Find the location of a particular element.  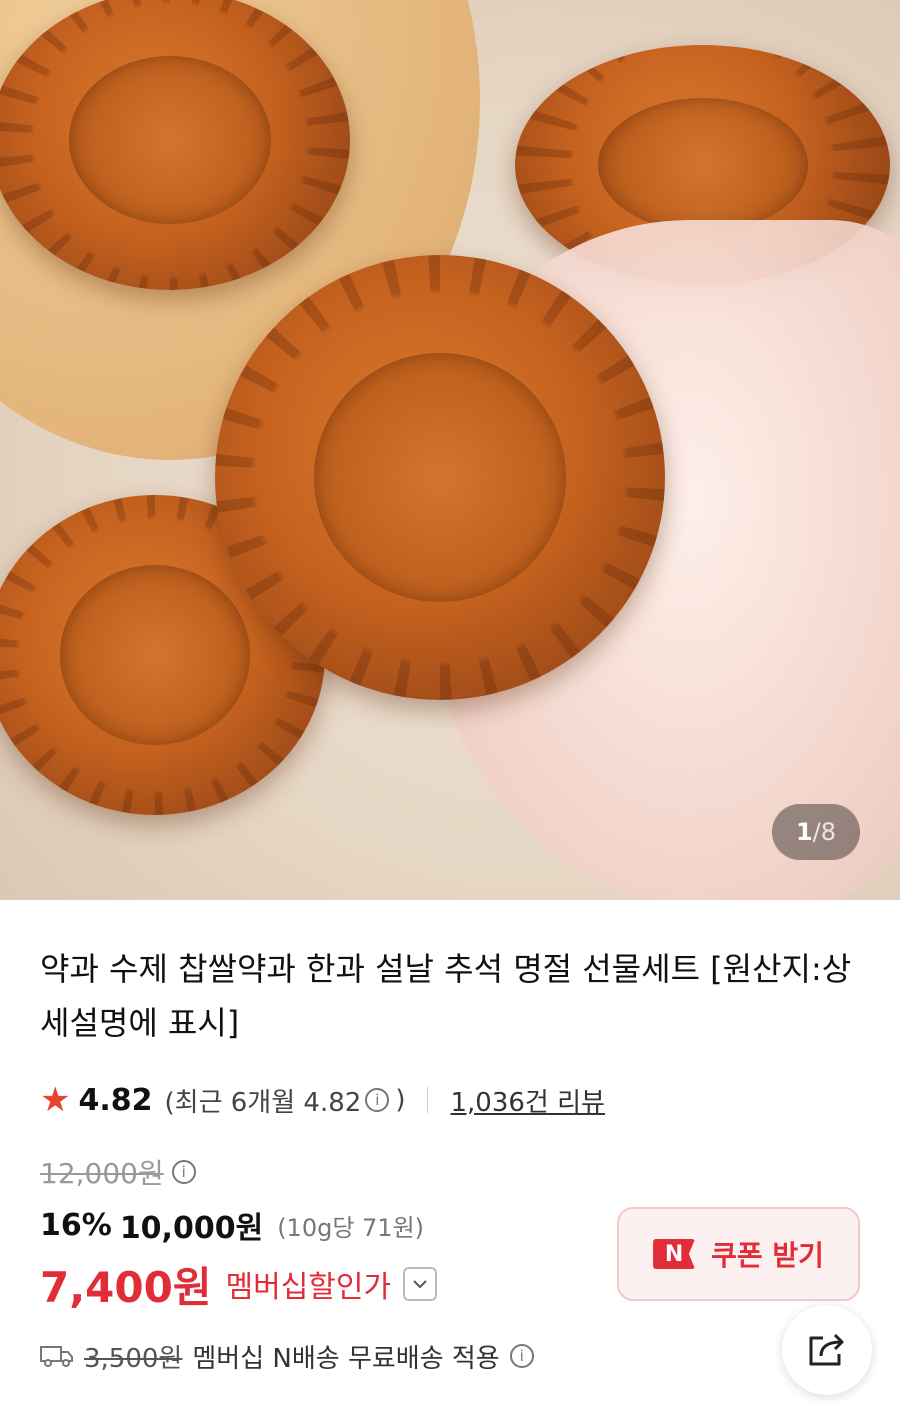

shipping-row: 3,500원 멤버십 N배송 무료배송 적용 i is located at coordinates (287, 1356).